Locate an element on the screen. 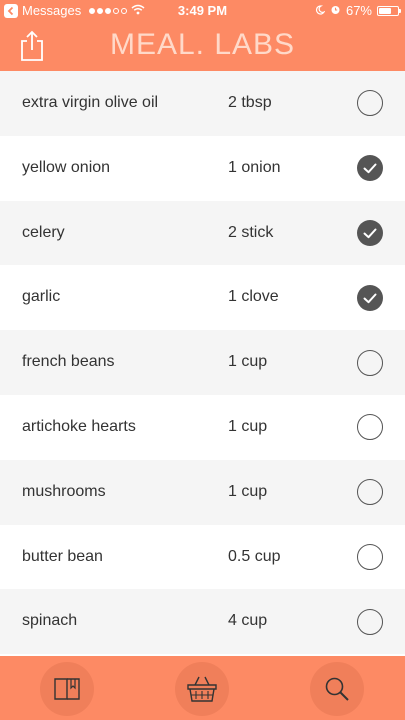 This screenshot has width=405, height=720. ingredient-name: french beans is located at coordinates (68, 362).